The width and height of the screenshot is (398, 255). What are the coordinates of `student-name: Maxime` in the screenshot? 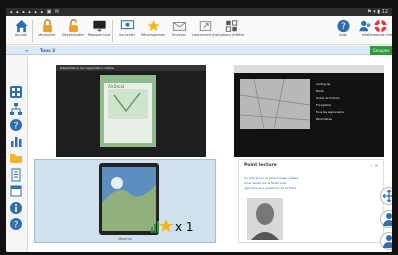 It's located at (125, 239).